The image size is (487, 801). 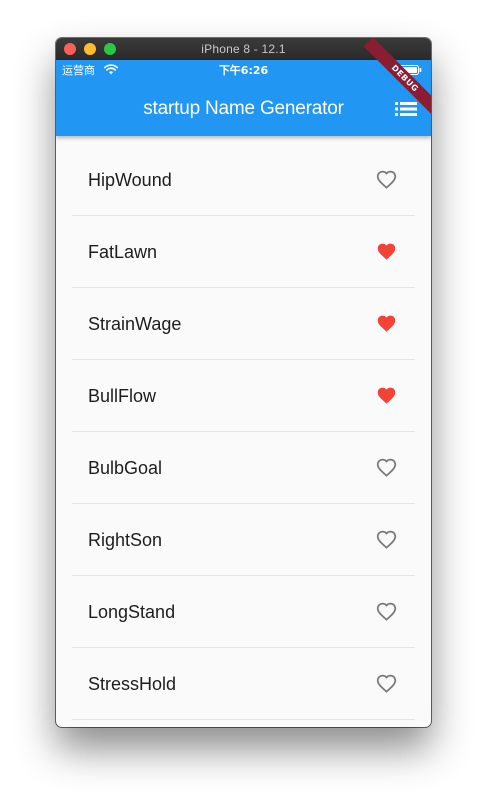 What do you see at coordinates (243, 684) in the screenshot?
I see `list-item: StressHold` at bounding box center [243, 684].